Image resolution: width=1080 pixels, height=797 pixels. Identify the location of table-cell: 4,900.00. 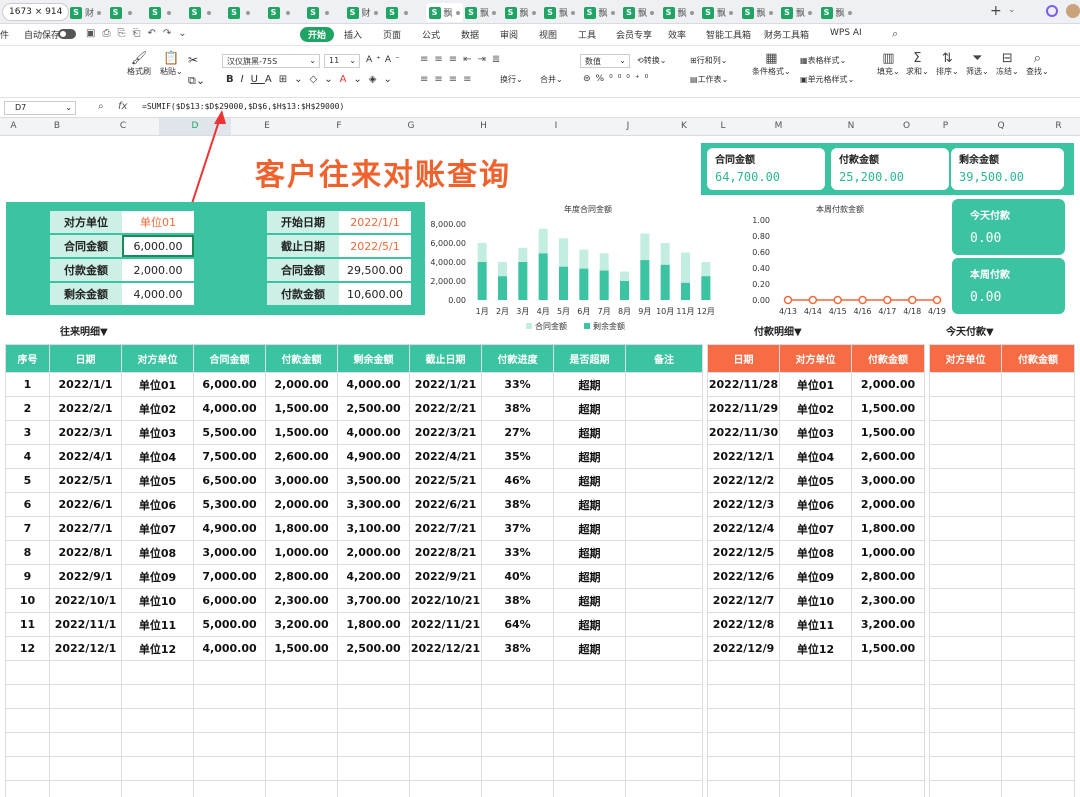
(229, 528).